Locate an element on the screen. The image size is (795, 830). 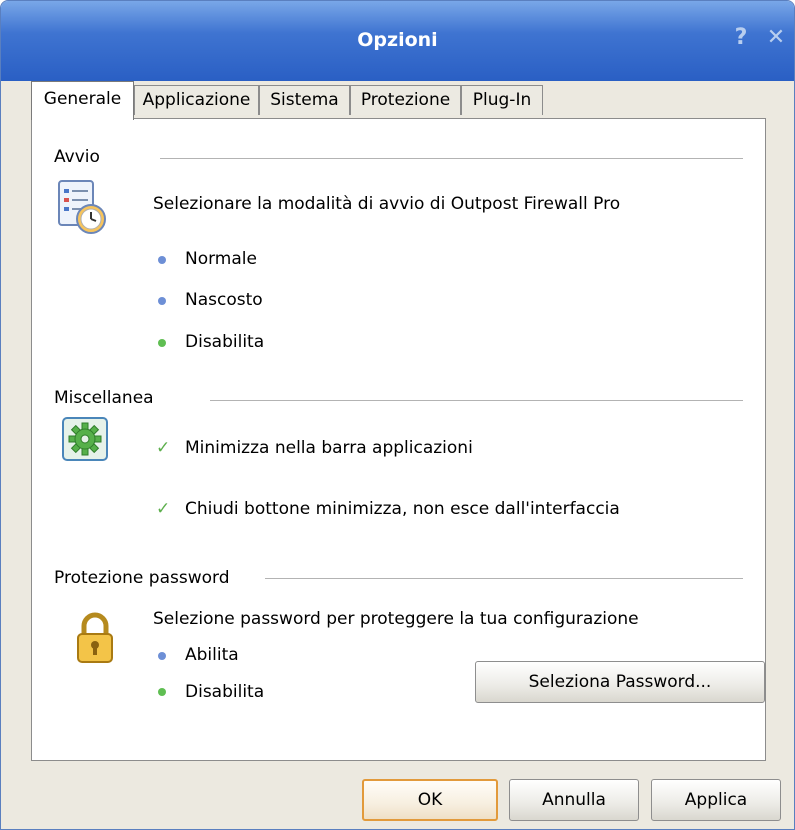
radio-nascosto is located at coordinates (162, 301).